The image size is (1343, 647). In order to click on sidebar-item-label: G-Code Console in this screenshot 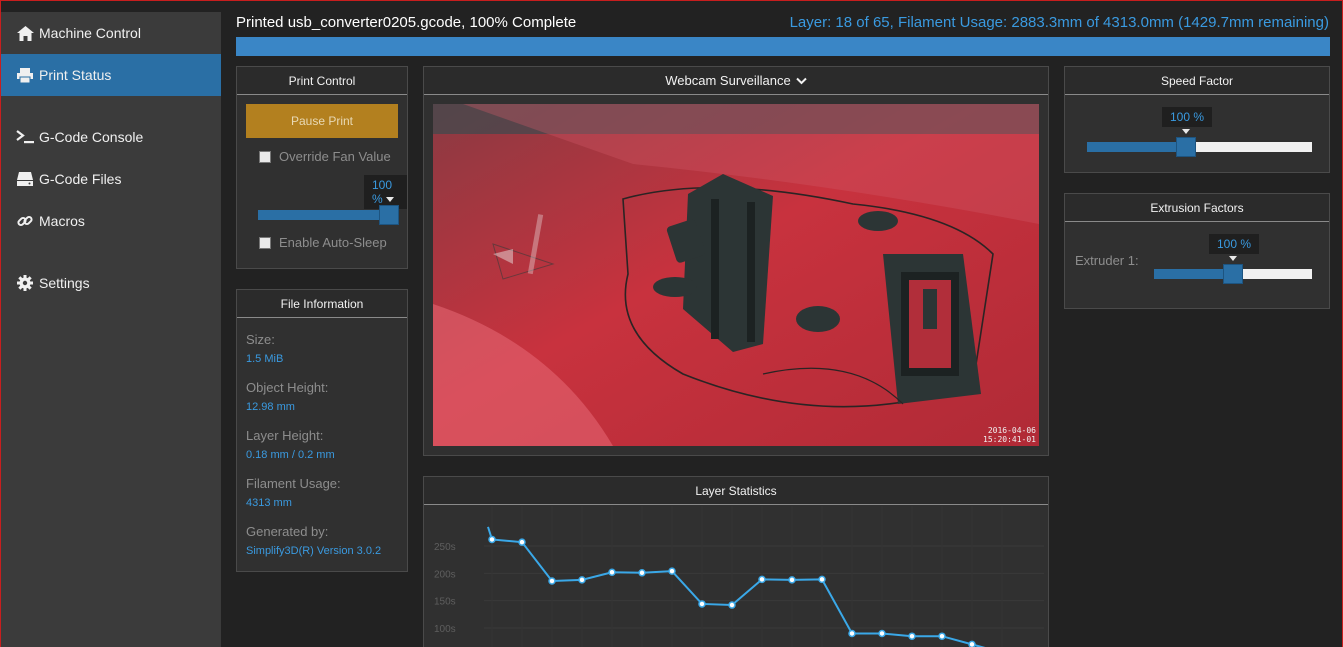, I will do `click(91, 137)`.